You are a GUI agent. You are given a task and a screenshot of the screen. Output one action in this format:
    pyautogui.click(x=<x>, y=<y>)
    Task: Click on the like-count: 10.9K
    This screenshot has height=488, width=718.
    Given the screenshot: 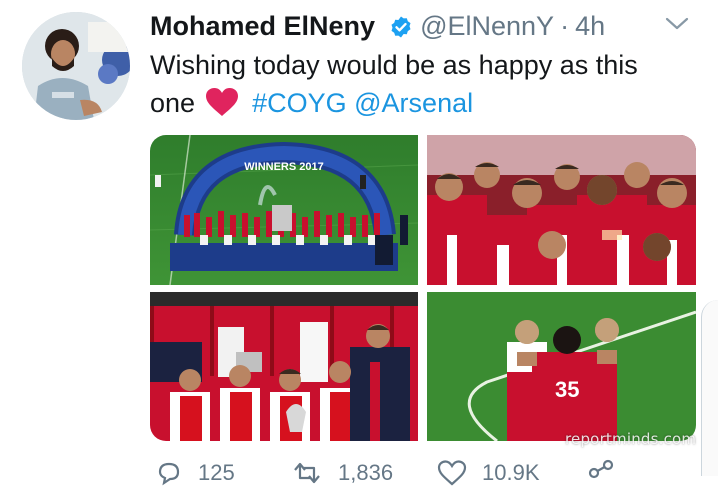 What is the action you would take?
    pyautogui.click(x=511, y=472)
    